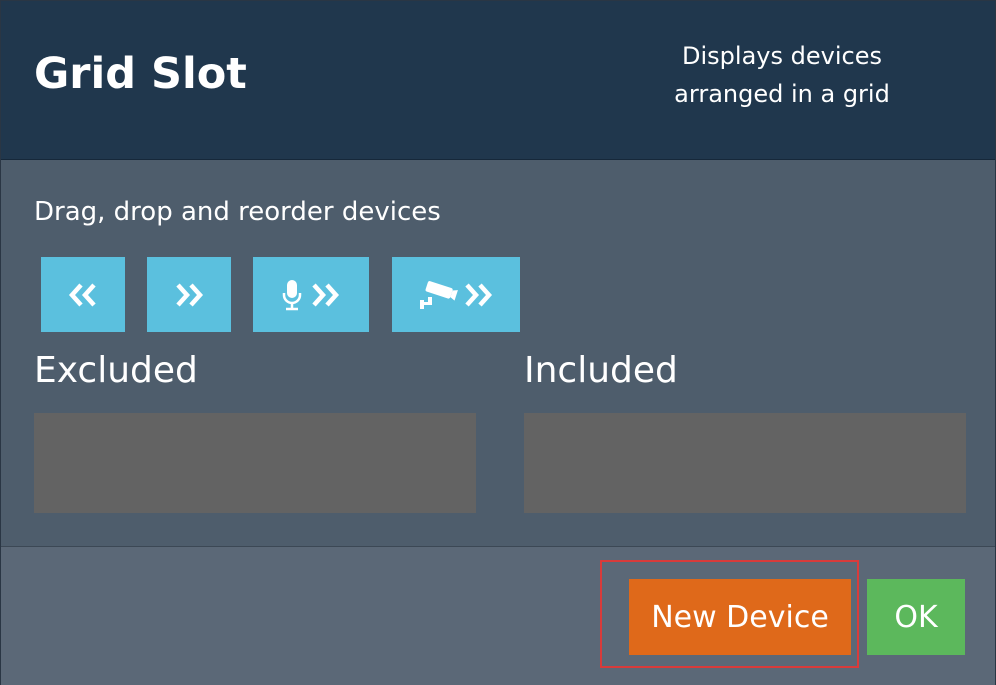  I want to click on move-cameras-right-button, so click(456, 294).